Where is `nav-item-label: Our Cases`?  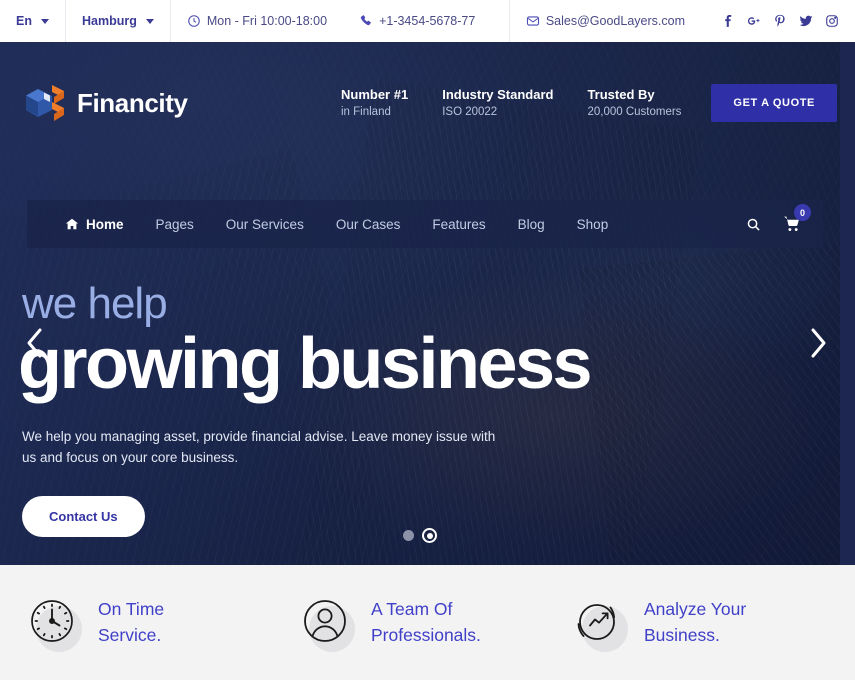
nav-item-label: Our Cases is located at coordinates (368, 224).